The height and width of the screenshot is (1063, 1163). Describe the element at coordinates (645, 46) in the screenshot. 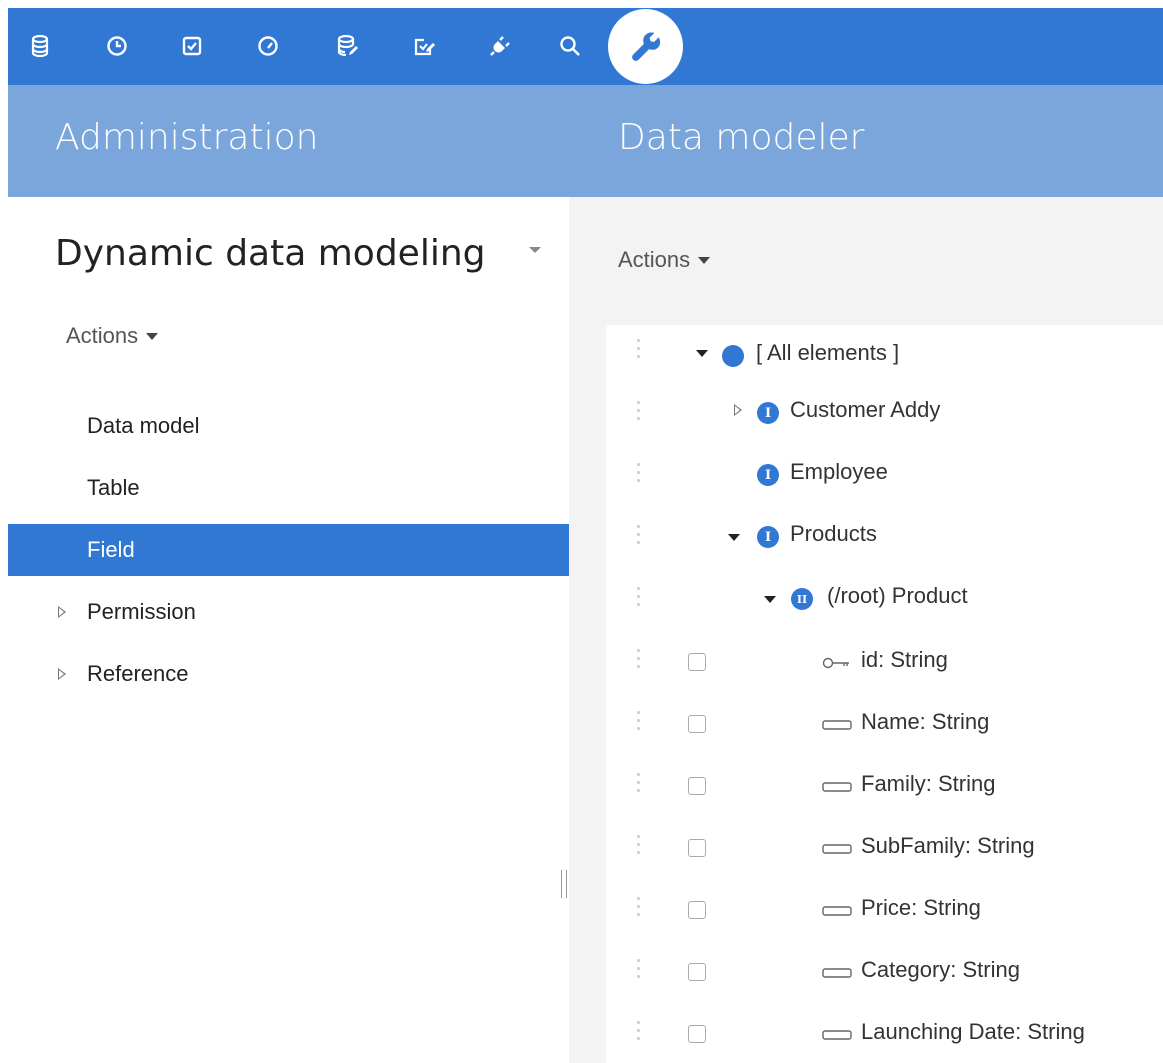

I see `wrench-icon` at that location.